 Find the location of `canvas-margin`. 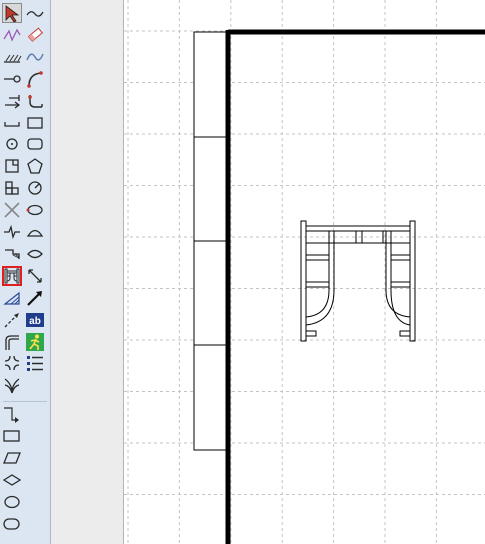

canvas-margin is located at coordinates (87, 272).